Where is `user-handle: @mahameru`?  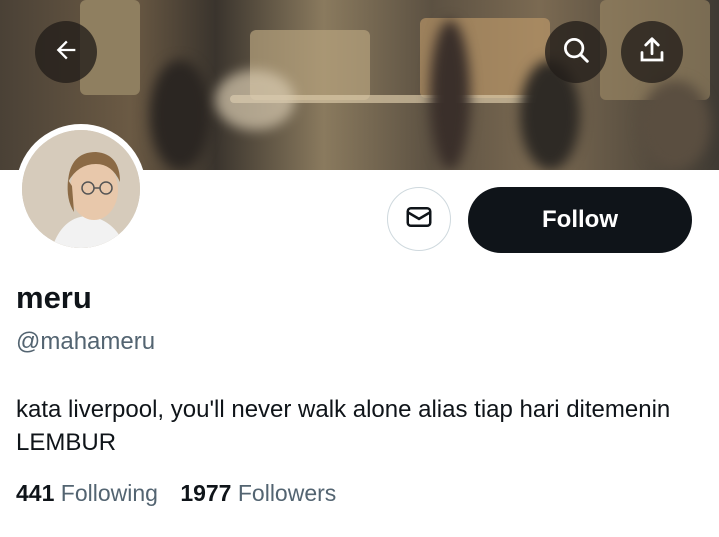
user-handle: @mahameru is located at coordinates (86, 341).